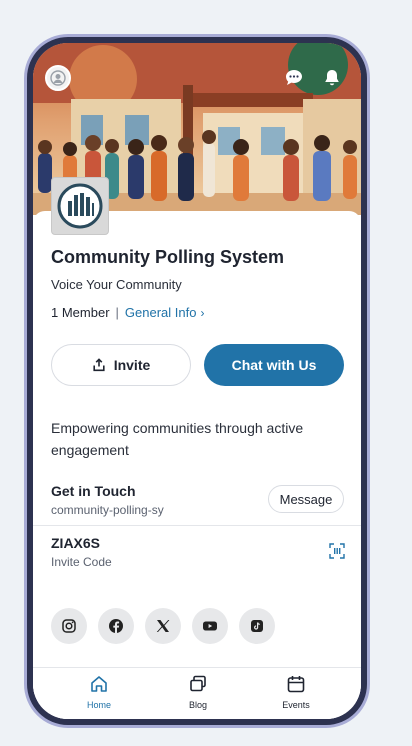 The image size is (412, 746). I want to click on invite-label: Invite, so click(132, 365).